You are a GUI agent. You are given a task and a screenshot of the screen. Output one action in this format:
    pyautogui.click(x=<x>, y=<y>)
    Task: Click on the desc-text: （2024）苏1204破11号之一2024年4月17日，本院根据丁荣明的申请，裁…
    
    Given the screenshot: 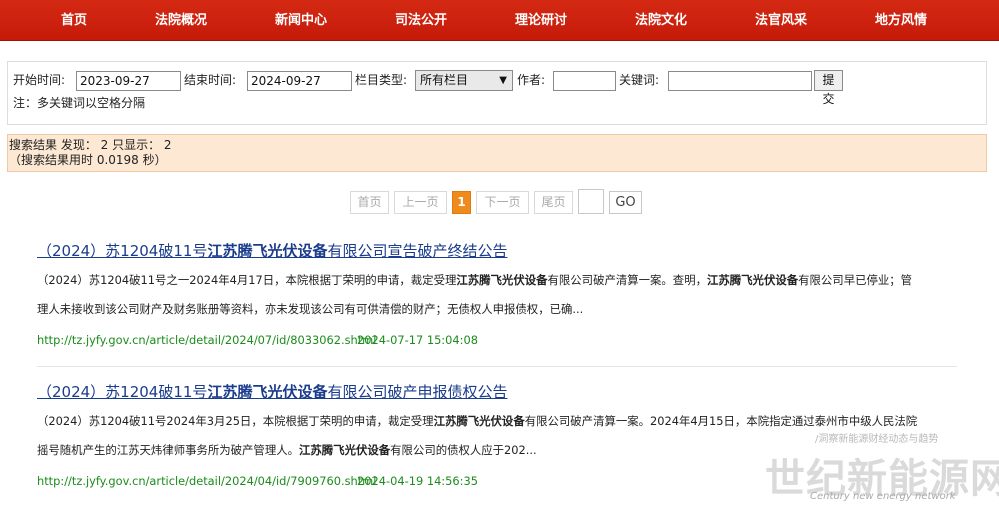 What is the action you would take?
    pyautogui.click(x=247, y=280)
    